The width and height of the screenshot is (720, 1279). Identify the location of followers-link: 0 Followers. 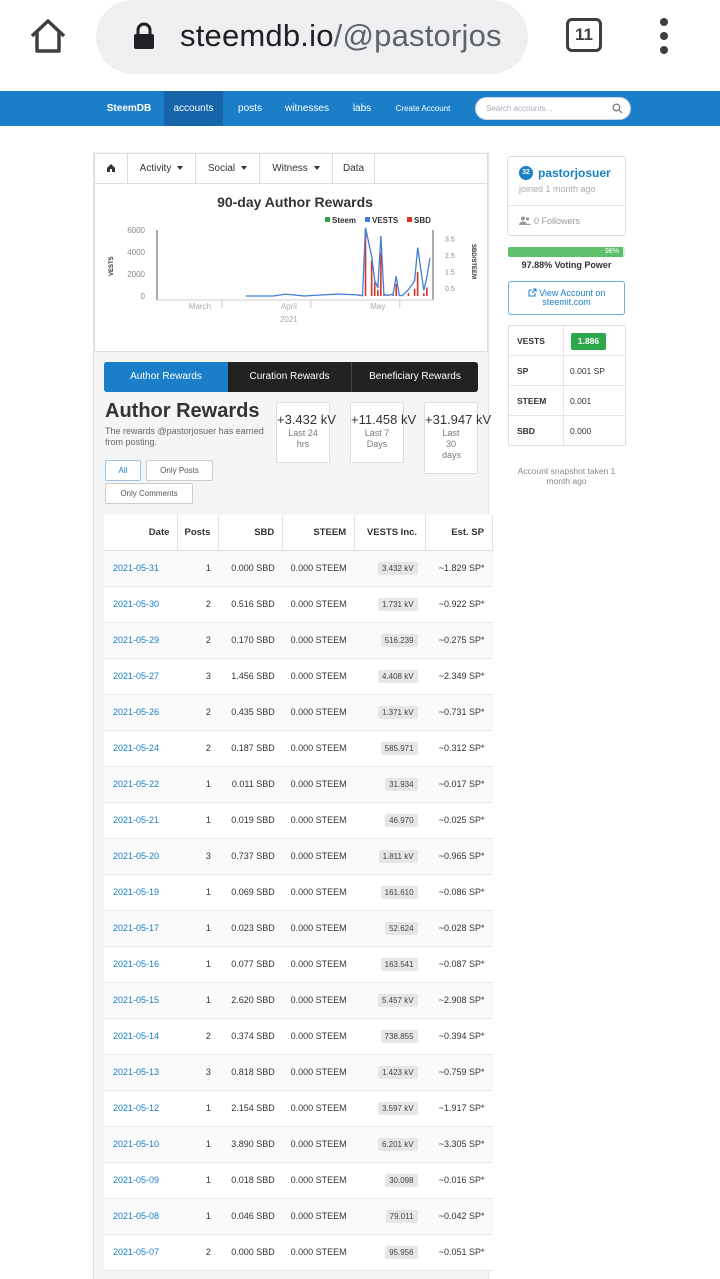
(549, 221).